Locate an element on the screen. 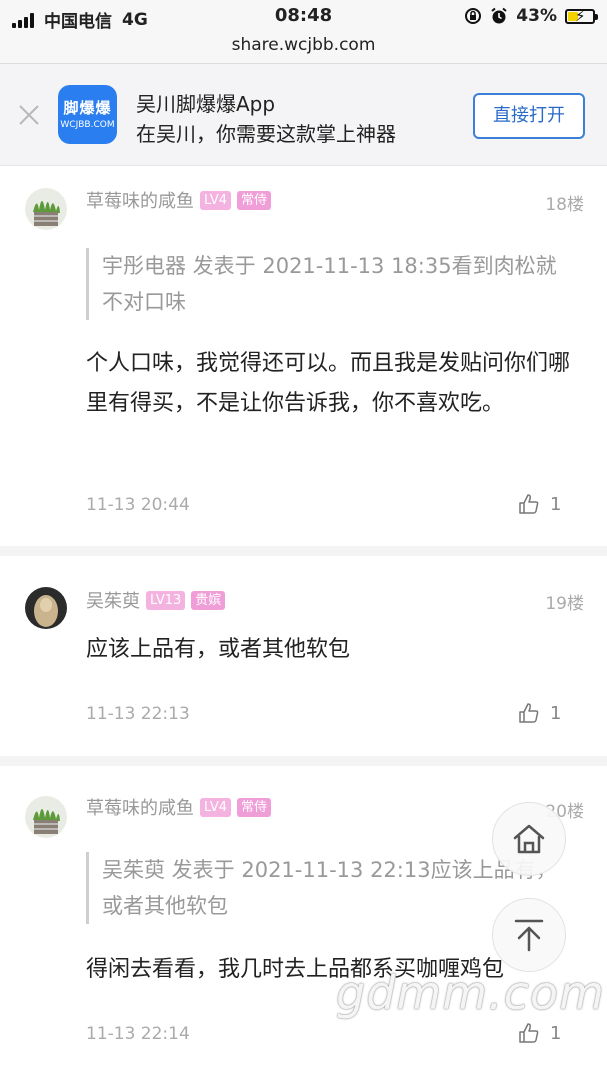 This screenshot has height=1080, width=607. app-subtitle: 在吴川，你需要这款掌上神器 is located at coordinates (266, 134).